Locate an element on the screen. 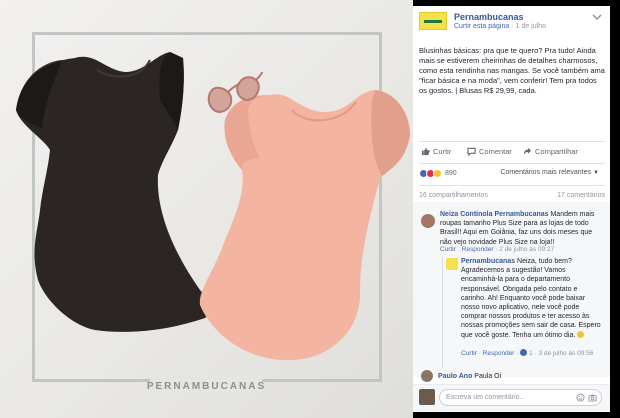 The height and width of the screenshot is (418, 620). comment-button: Comentar is located at coordinates (489, 151).